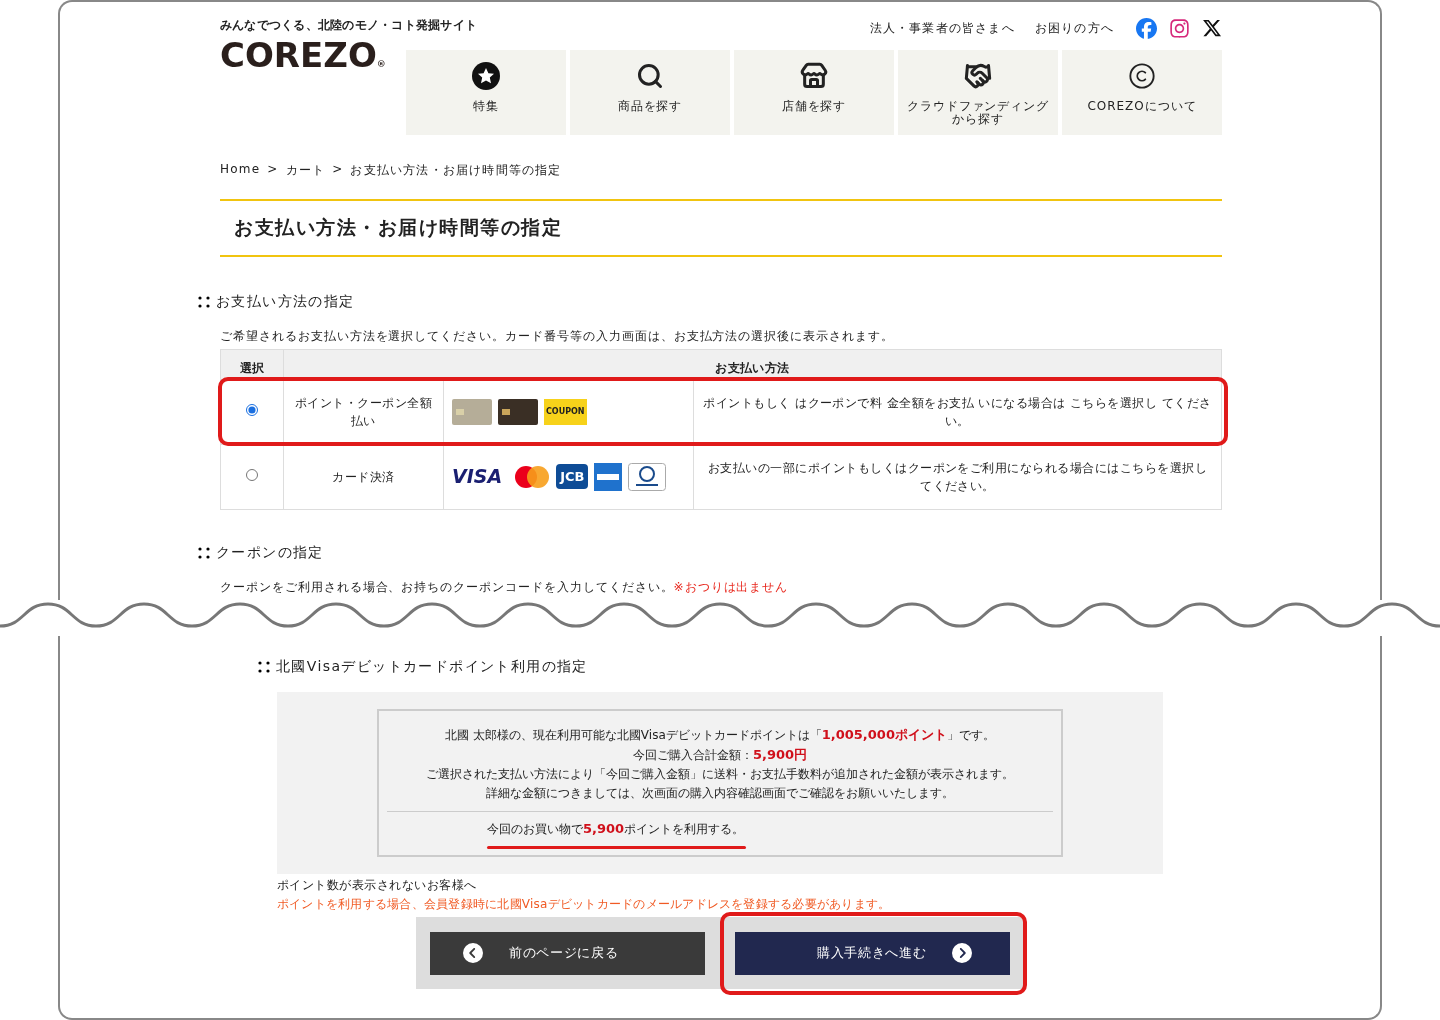 The image size is (1440, 1020). What do you see at coordinates (650, 76) in the screenshot?
I see `search-icon` at bounding box center [650, 76].